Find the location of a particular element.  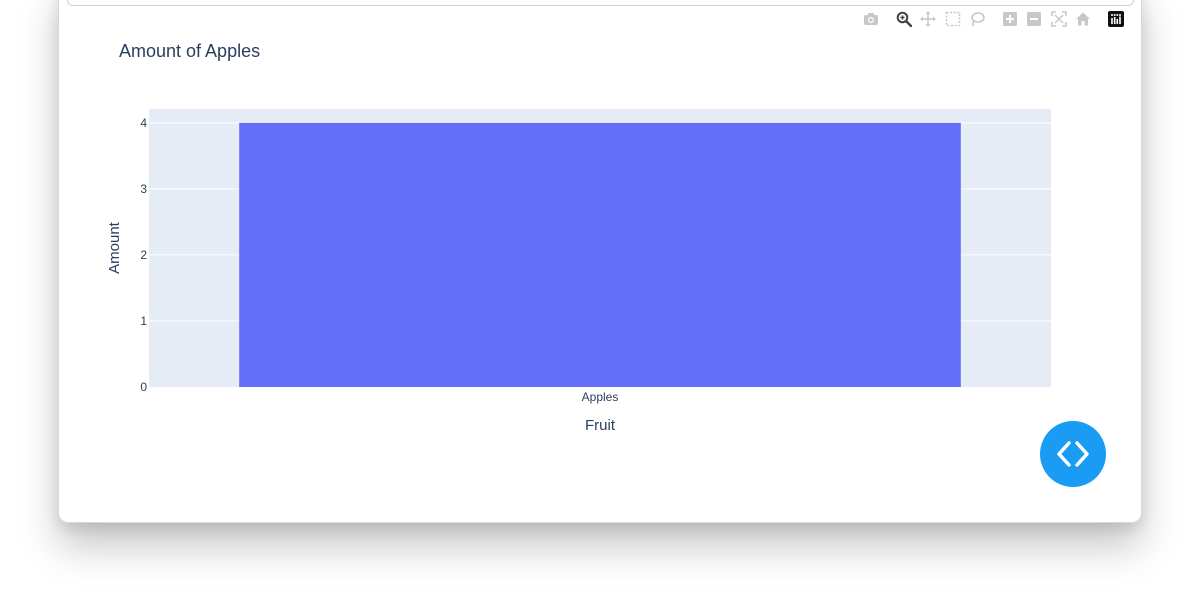

chart-title: Amount of Apples is located at coordinates (189, 51).